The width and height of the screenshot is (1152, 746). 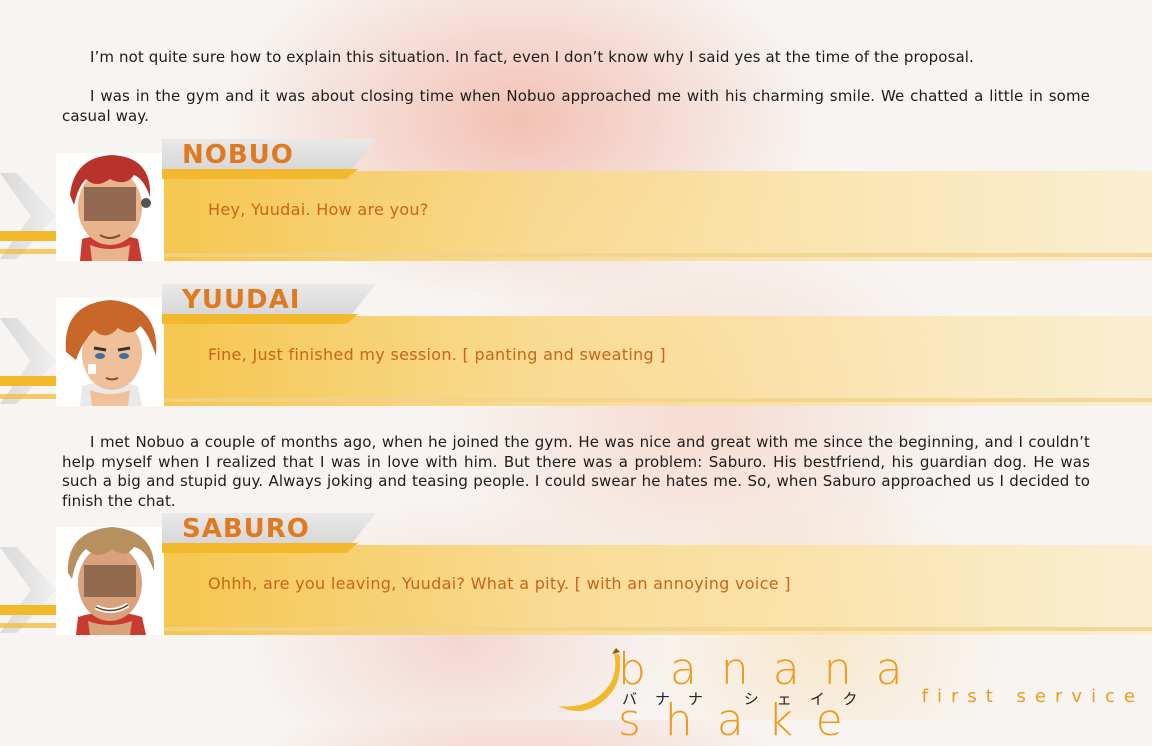 What do you see at coordinates (589, 679) in the screenshot?
I see `banana-icon` at bounding box center [589, 679].